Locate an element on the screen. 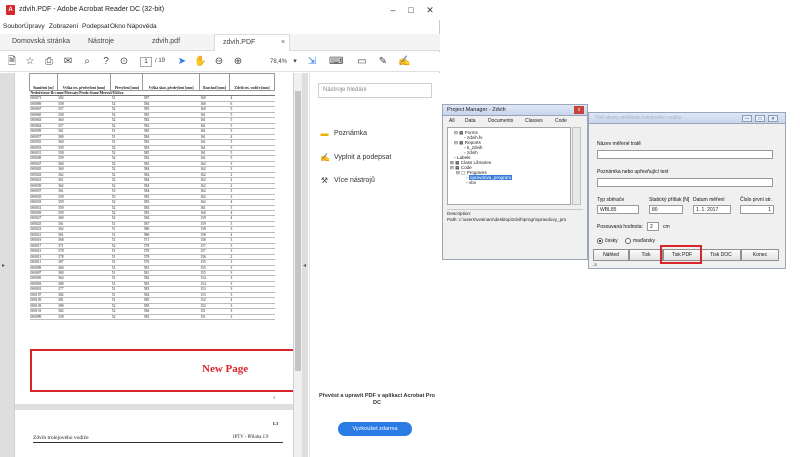 This screenshot has width=800, height=457. hand-tool-icon: ✋ is located at coordinates (200, 62).